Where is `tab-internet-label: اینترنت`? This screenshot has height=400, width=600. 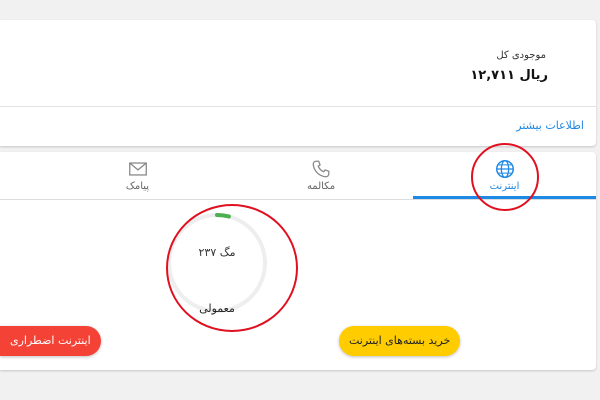
tab-internet-label: اینترنت is located at coordinates (504, 186).